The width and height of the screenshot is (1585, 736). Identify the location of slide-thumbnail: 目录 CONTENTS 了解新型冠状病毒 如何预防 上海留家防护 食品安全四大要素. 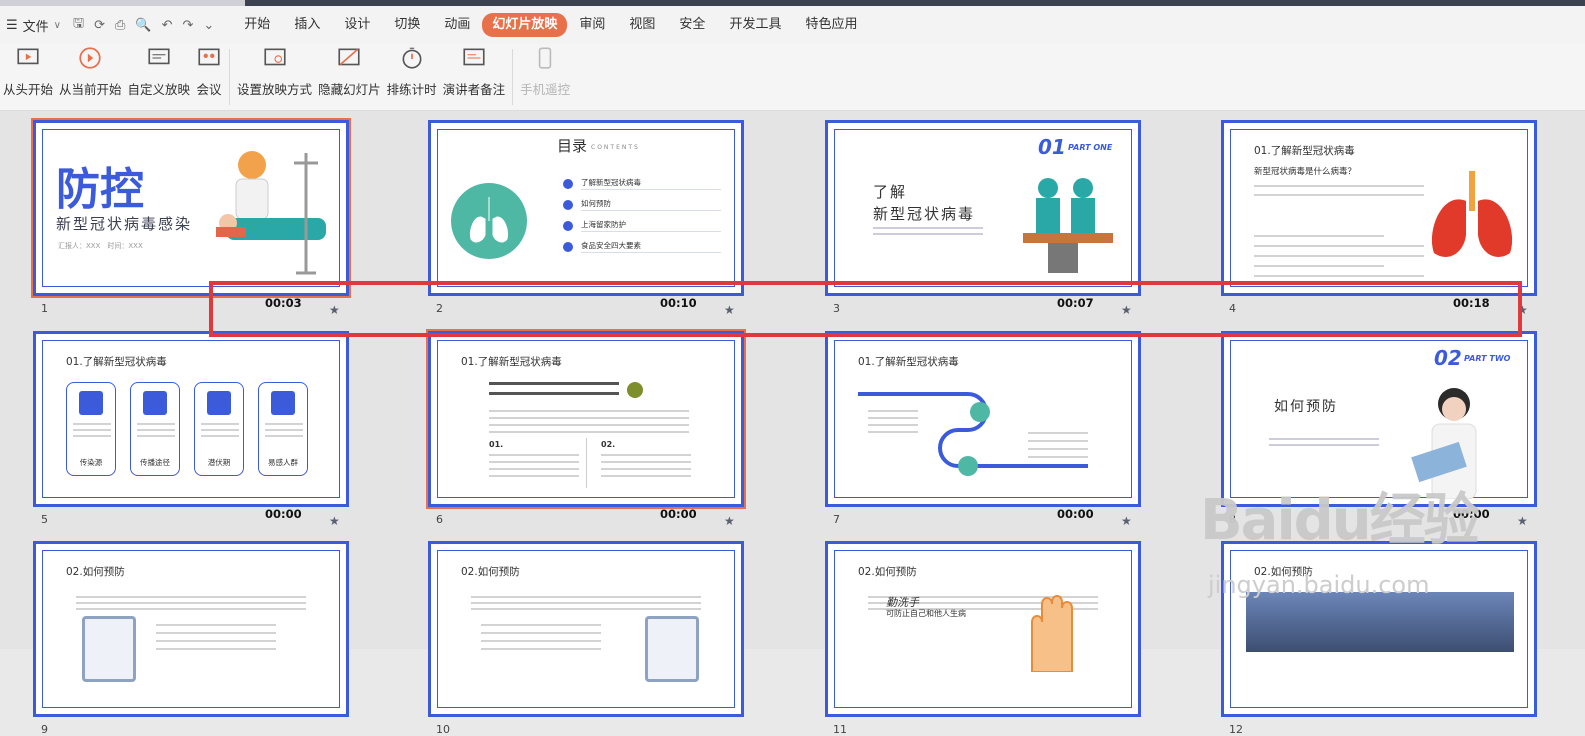
(586, 208).